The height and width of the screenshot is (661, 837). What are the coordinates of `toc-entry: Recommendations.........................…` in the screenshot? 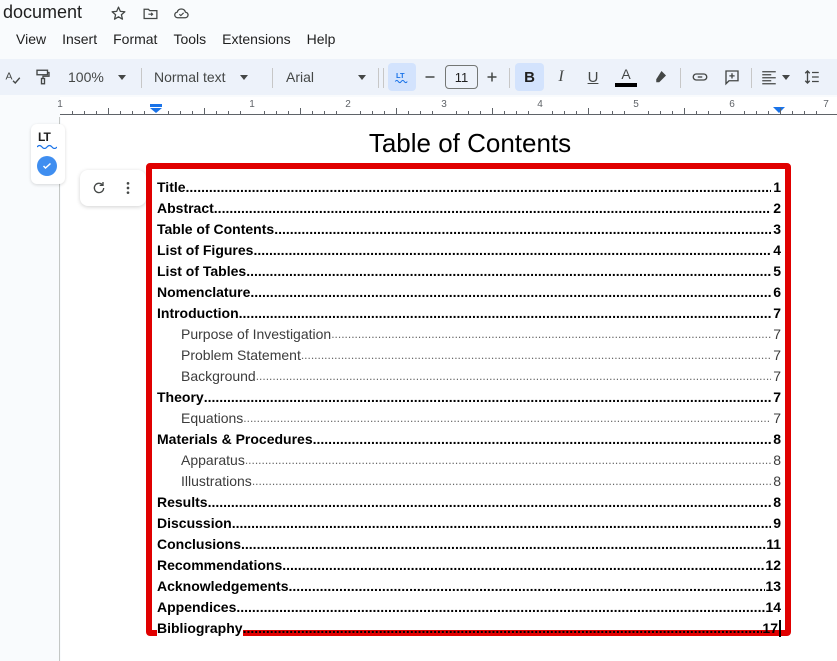 It's located at (469, 563).